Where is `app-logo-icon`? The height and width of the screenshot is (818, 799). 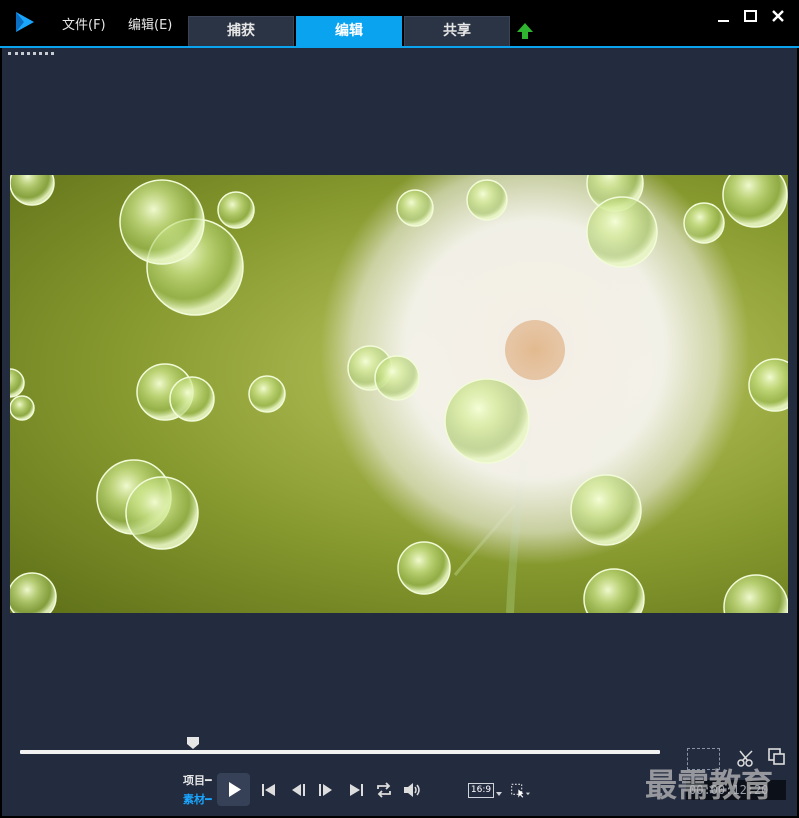 app-logo-icon is located at coordinates (25, 22).